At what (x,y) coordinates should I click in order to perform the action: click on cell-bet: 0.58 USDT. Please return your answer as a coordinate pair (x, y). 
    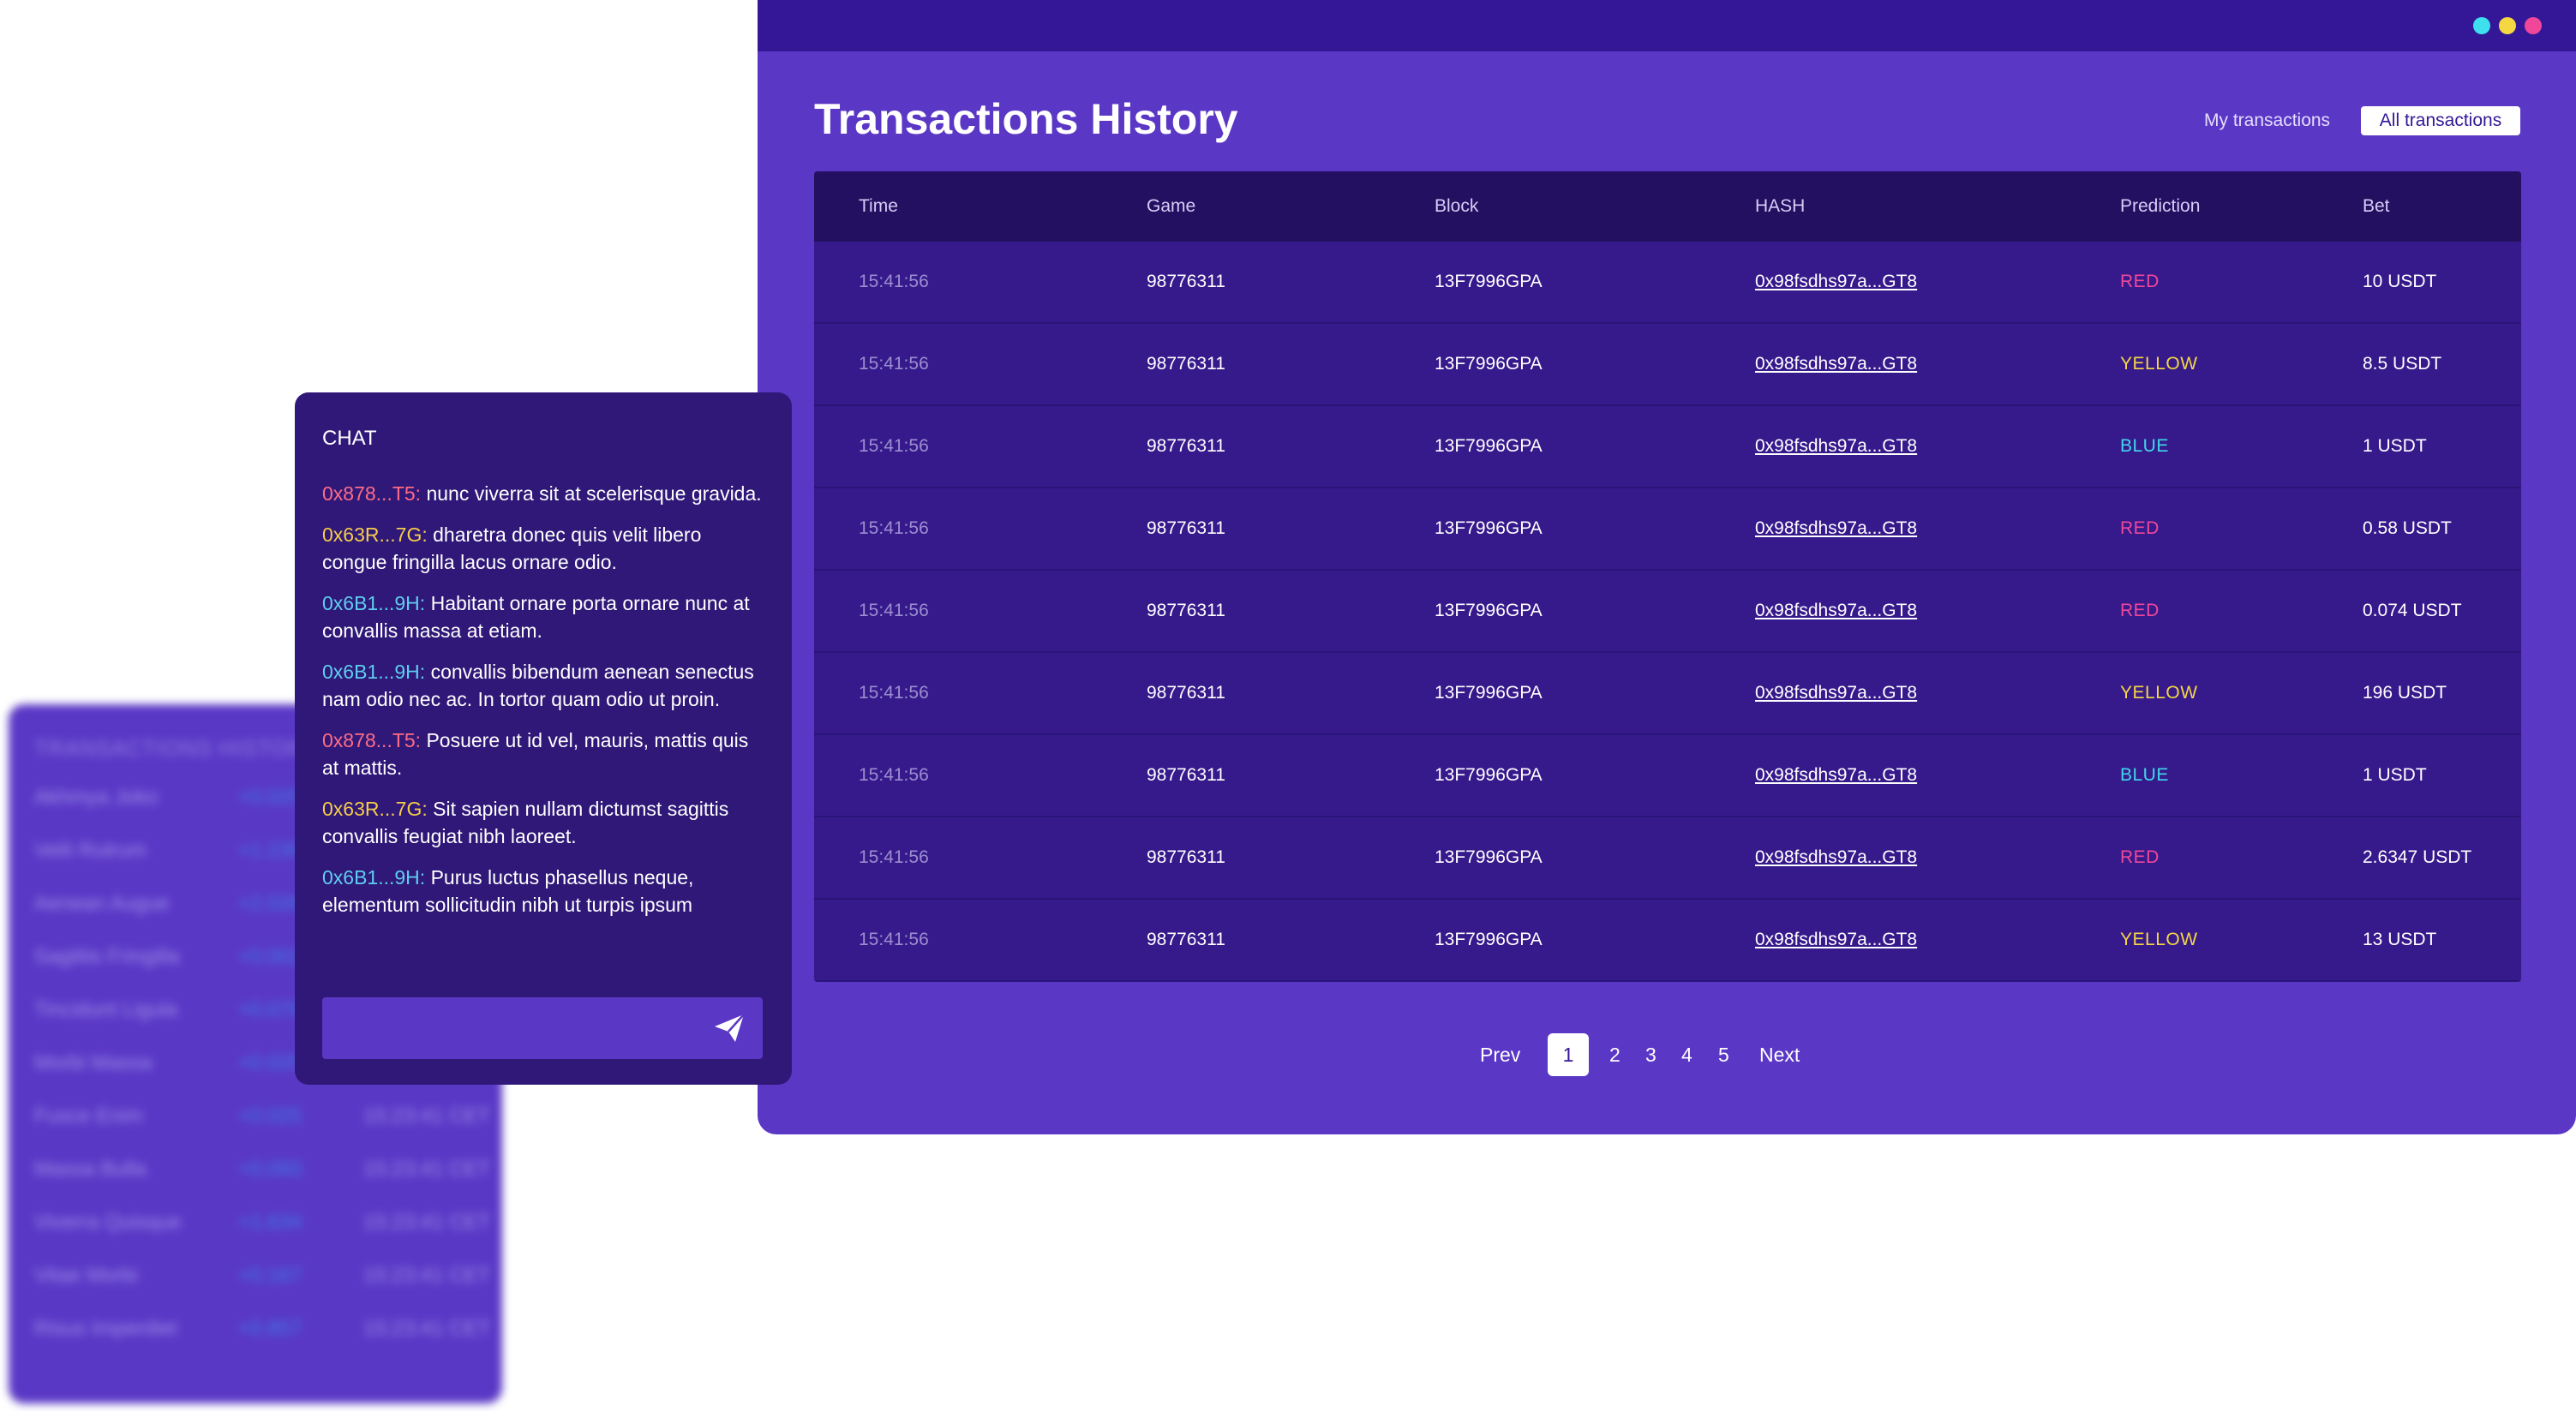
    Looking at the image, I should click on (2407, 528).